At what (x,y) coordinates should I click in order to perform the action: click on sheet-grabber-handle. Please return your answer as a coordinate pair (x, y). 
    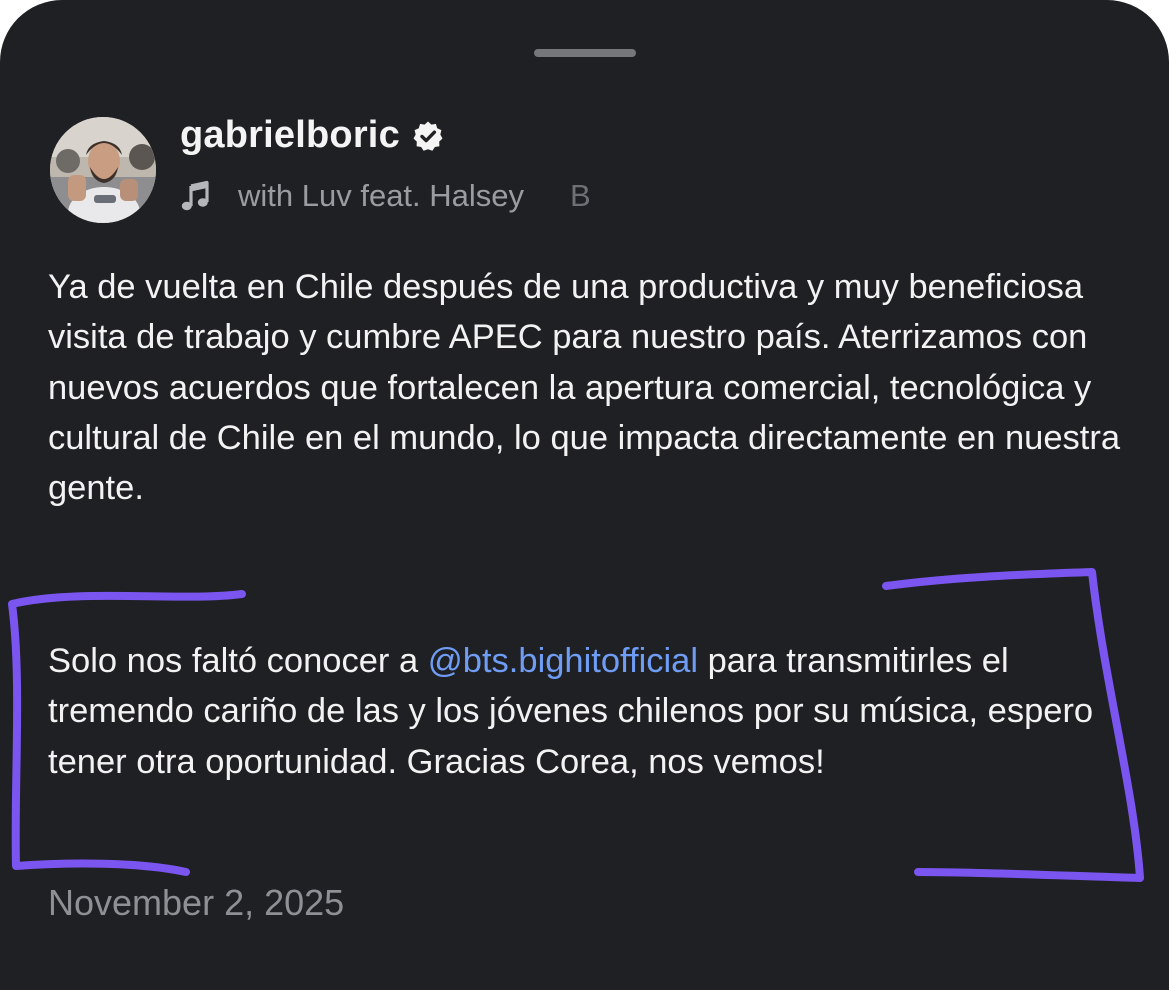
    Looking at the image, I should click on (585, 53).